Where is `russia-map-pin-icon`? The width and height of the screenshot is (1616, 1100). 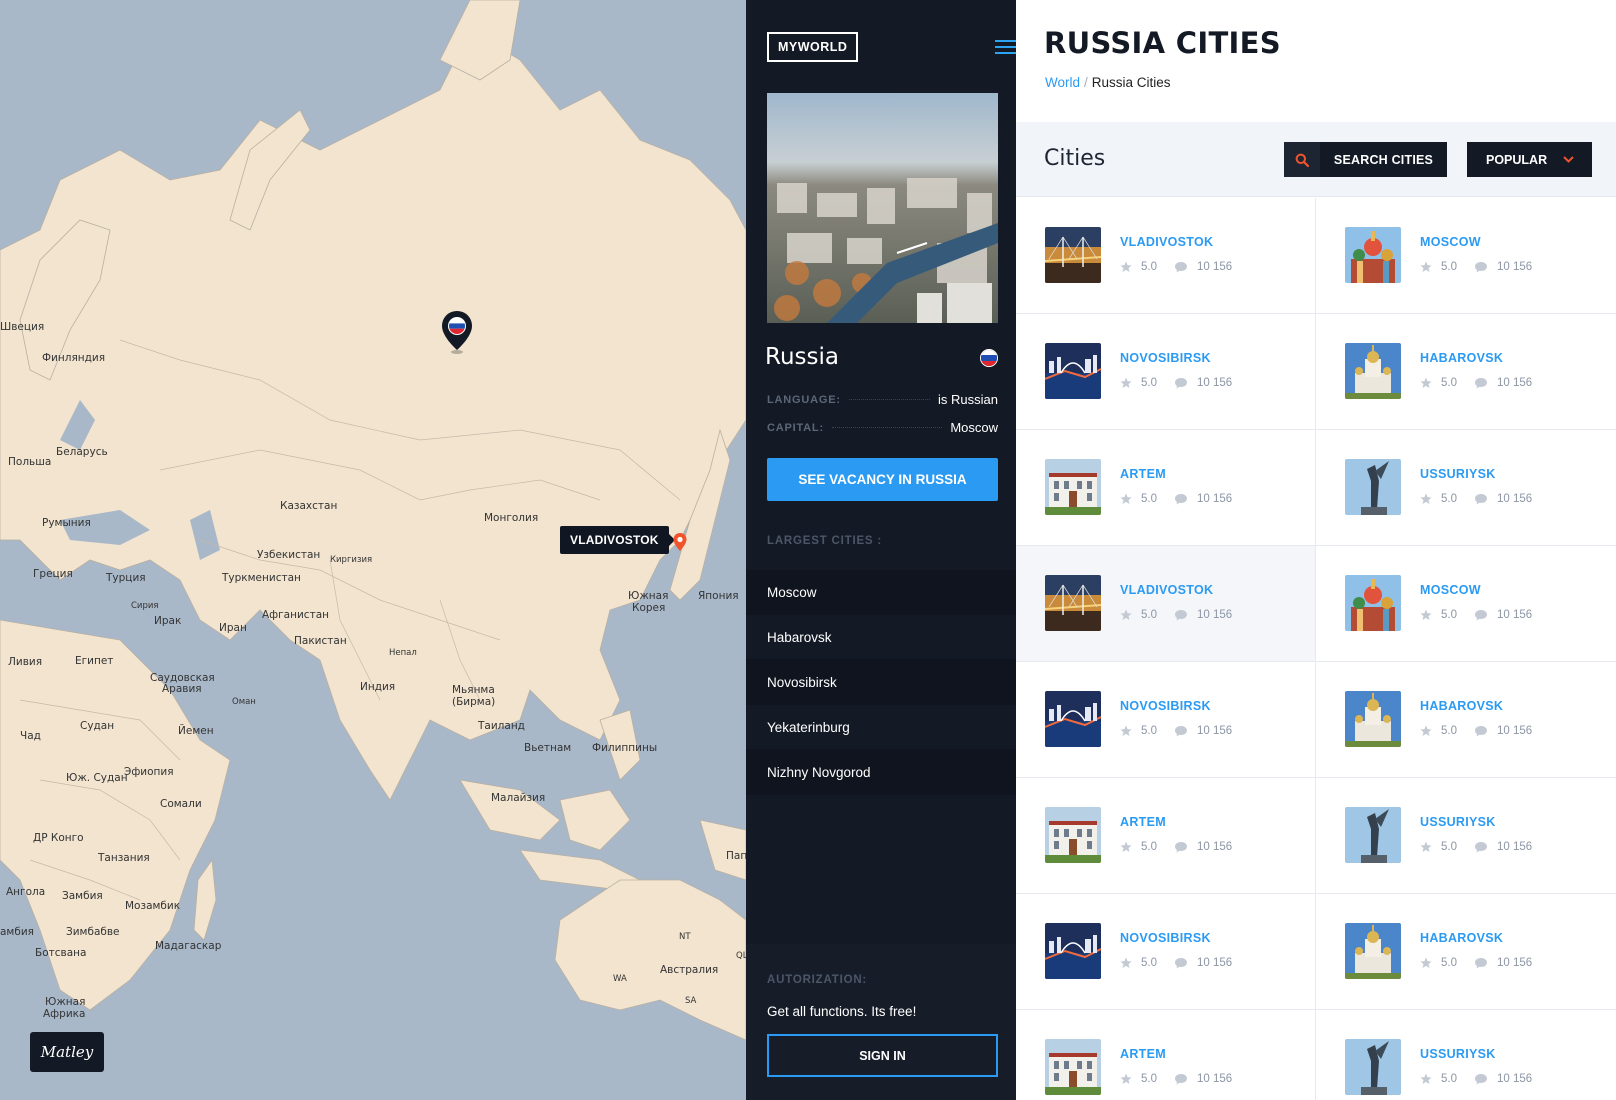
russia-map-pin-icon is located at coordinates (457, 332).